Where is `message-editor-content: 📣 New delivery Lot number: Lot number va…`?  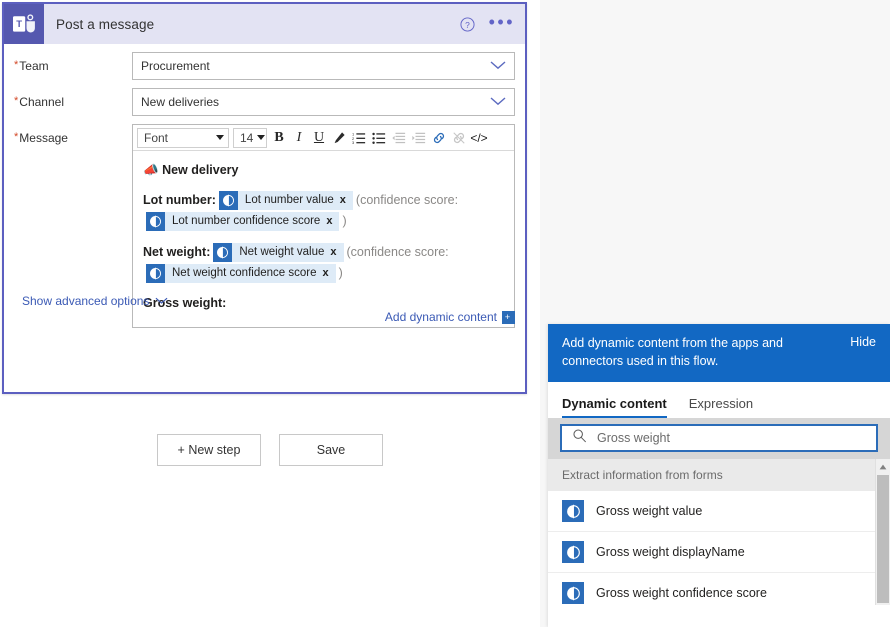 message-editor-content: 📣 New delivery Lot number: Lot number va… is located at coordinates (323, 239).